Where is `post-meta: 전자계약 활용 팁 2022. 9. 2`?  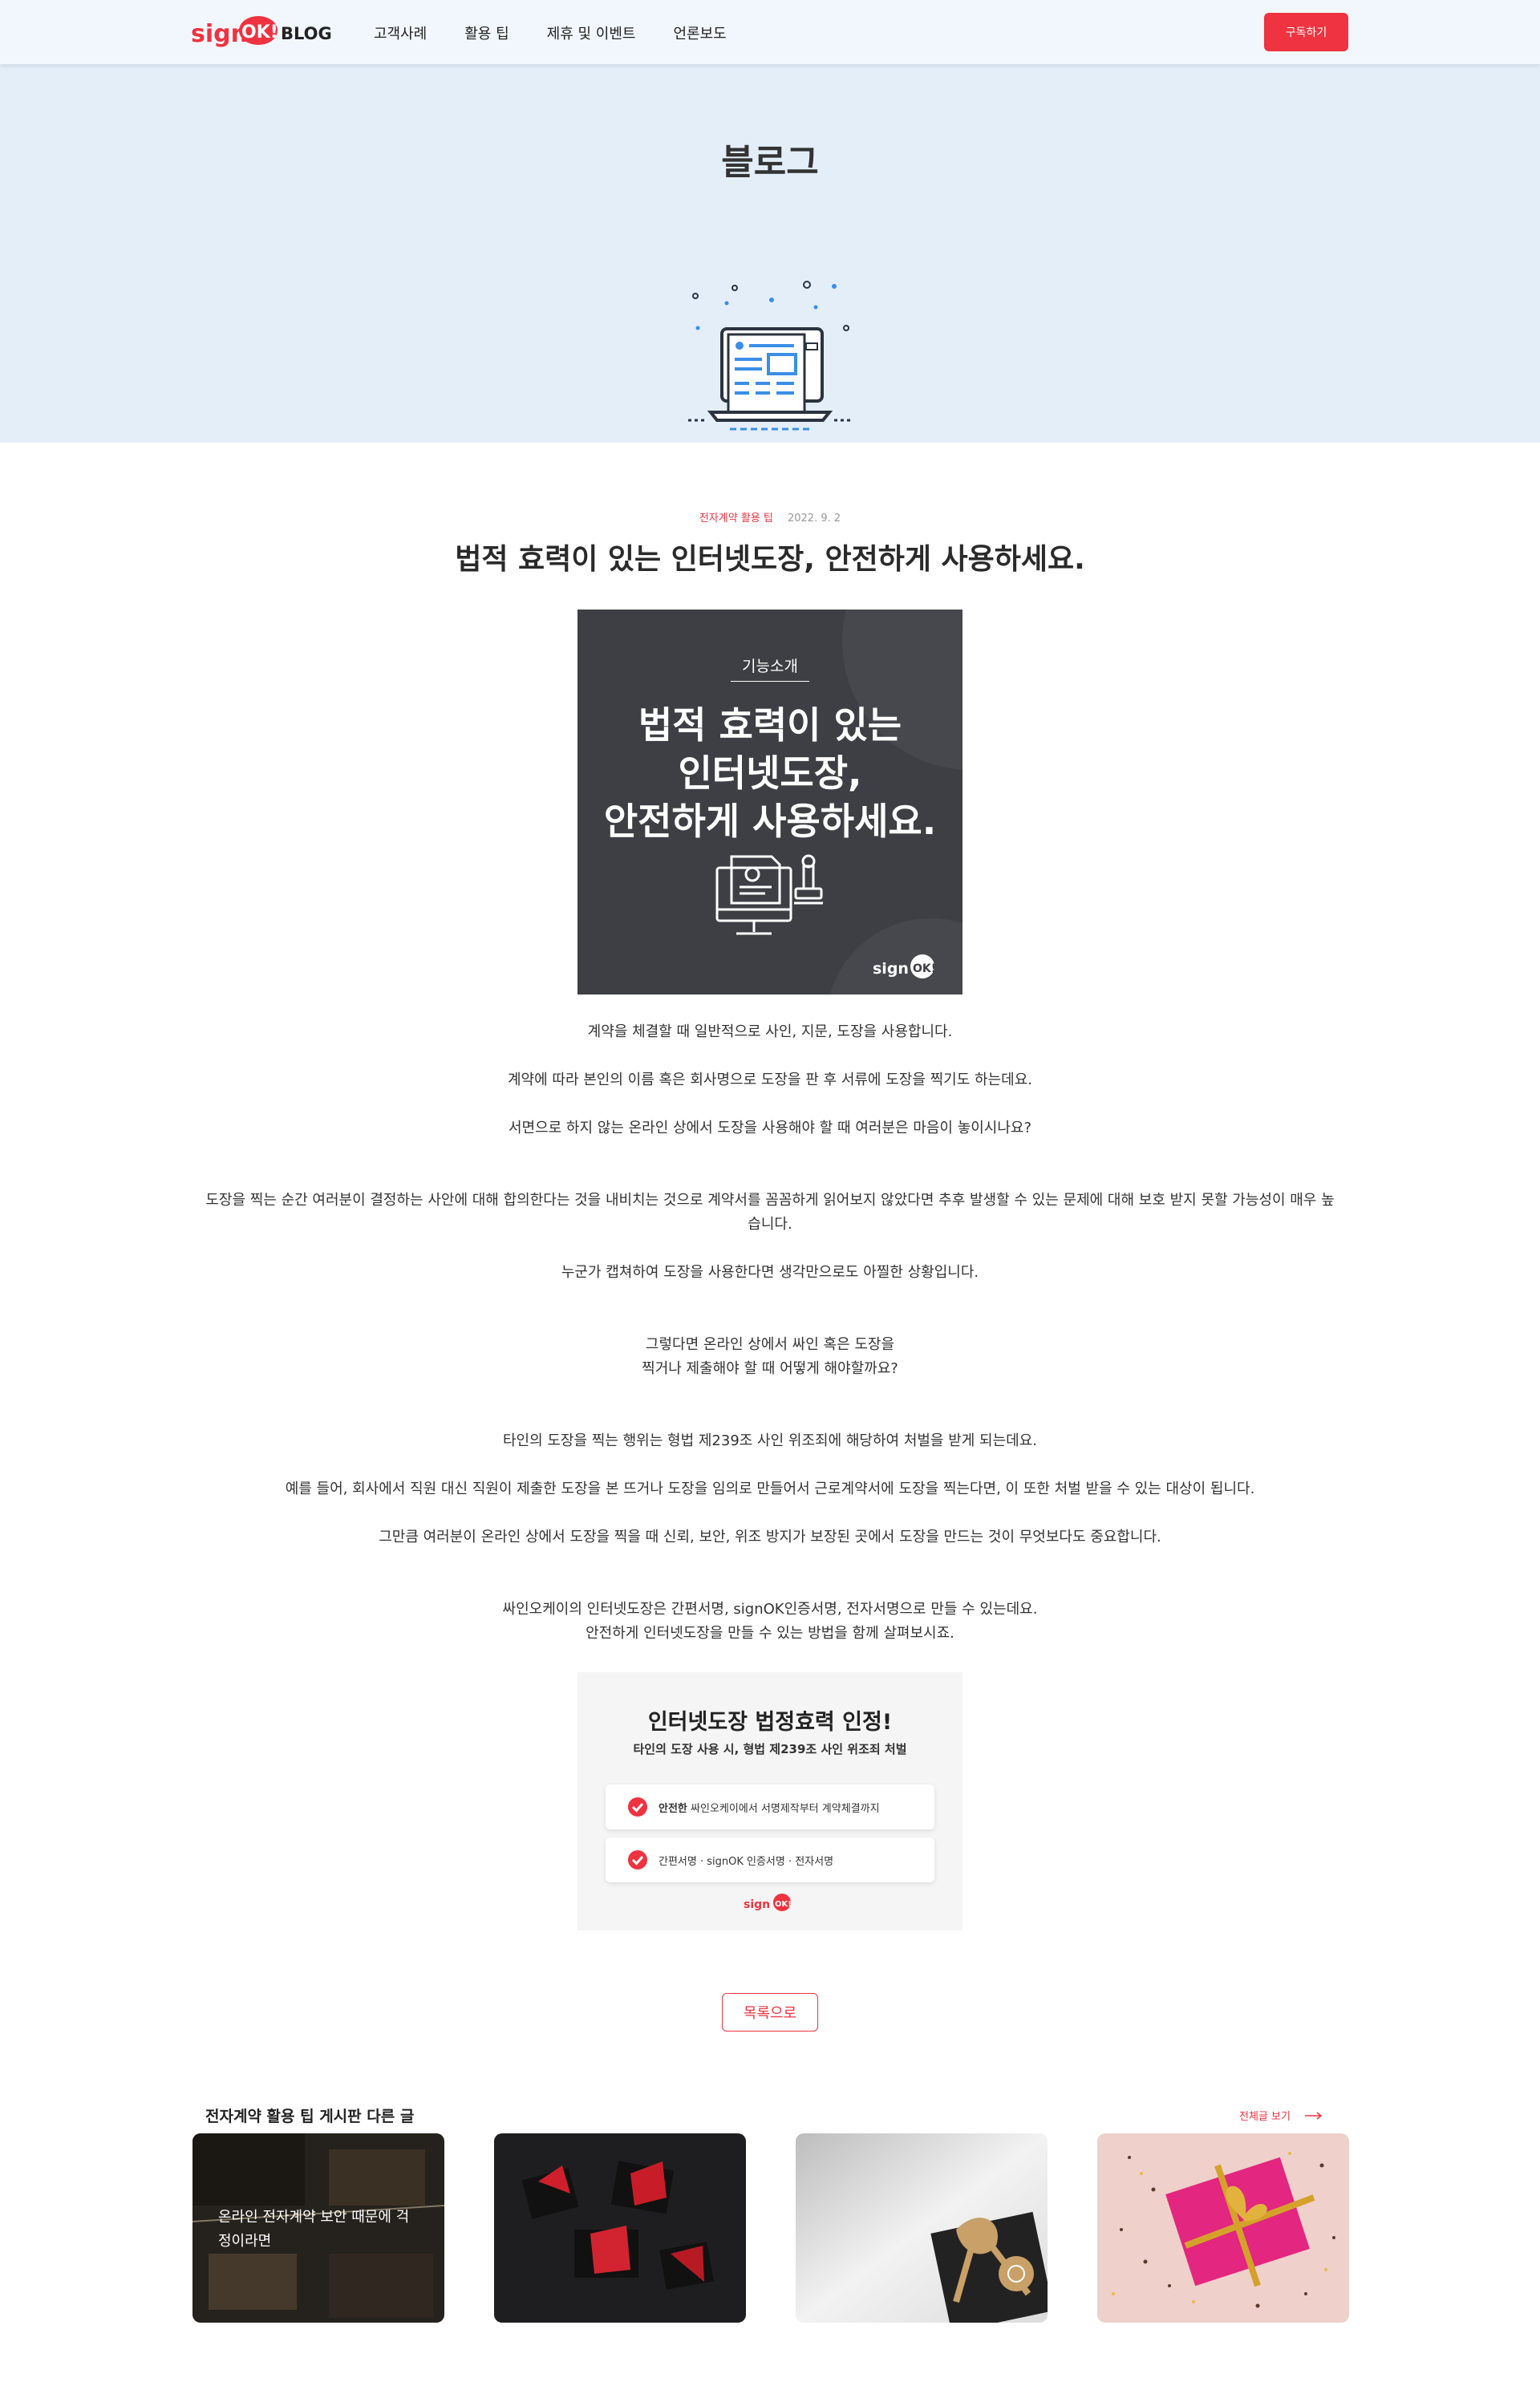 post-meta: 전자계약 활용 팁 2022. 9. 2 is located at coordinates (770, 517).